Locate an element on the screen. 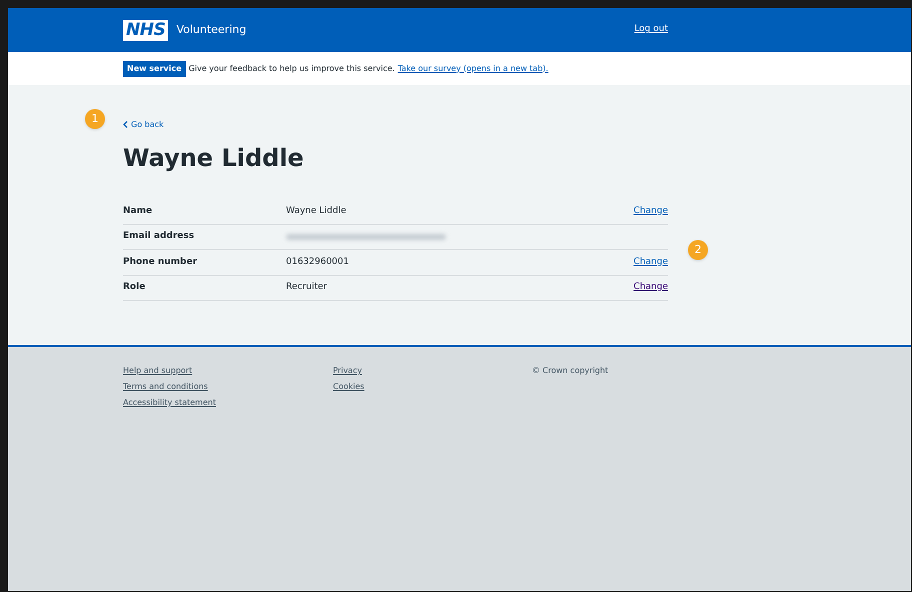 The width and height of the screenshot is (912, 592). new-service-tag: New service is located at coordinates (154, 68).